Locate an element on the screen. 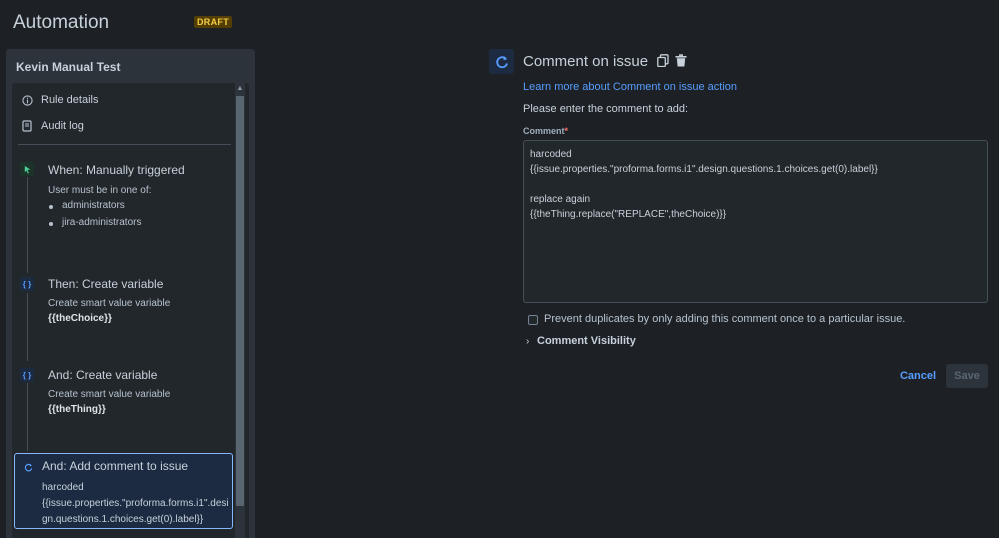 This screenshot has width=999, height=538. sidebar-scrollbar: ▲ is located at coordinates (240, 310).